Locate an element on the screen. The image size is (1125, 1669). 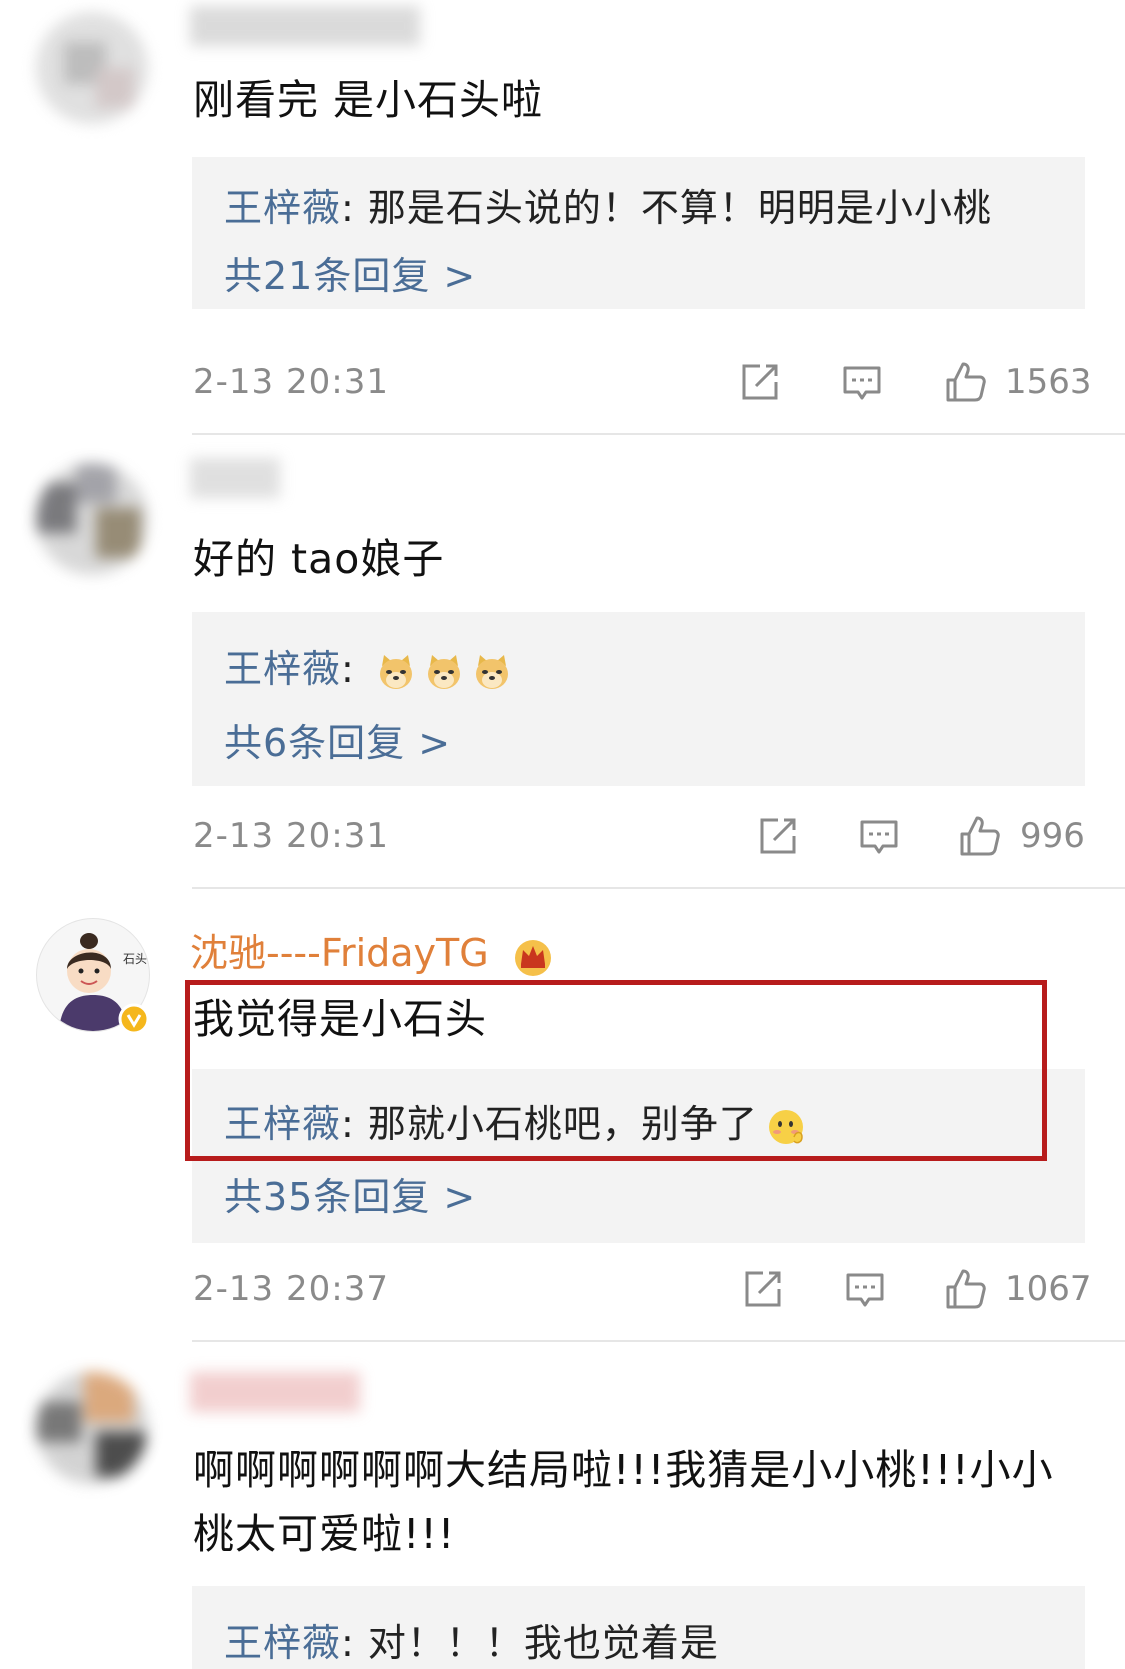
like-count: 996 is located at coordinates (1052, 836).